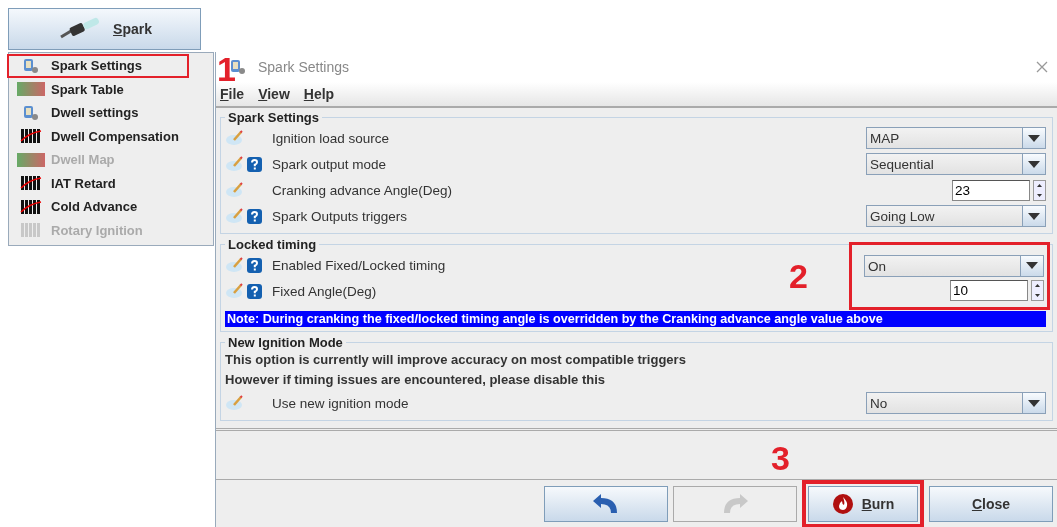 Image resolution: width=1057 pixels, height=527 pixels. I want to click on setting-label: Cranking advance Angle(Deg), so click(362, 190).